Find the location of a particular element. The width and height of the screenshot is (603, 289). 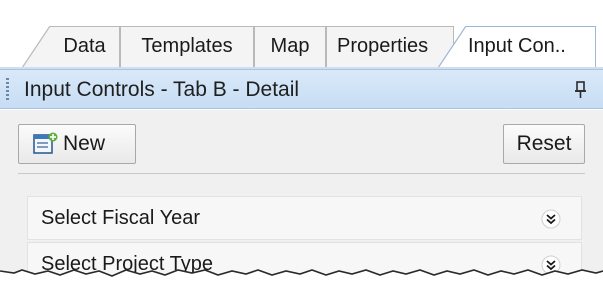

torn-edge-decoration is located at coordinates (301, 279).